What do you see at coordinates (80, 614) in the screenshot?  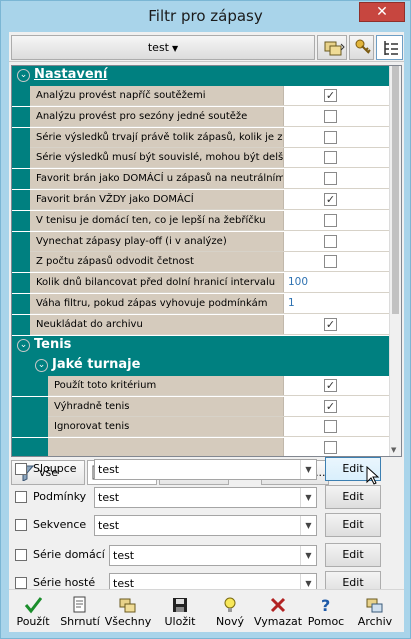 I see `shrnuti-button: Shrnutí` at bounding box center [80, 614].